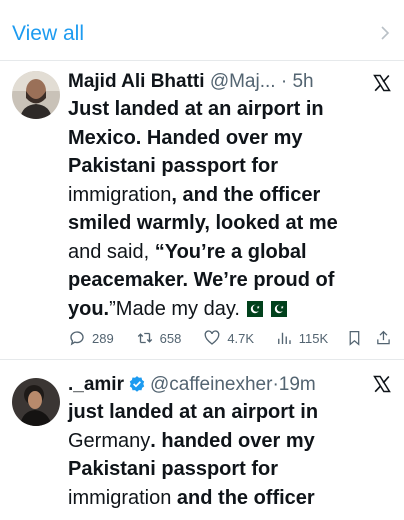  I want to click on views-icon, so click(284, 338).